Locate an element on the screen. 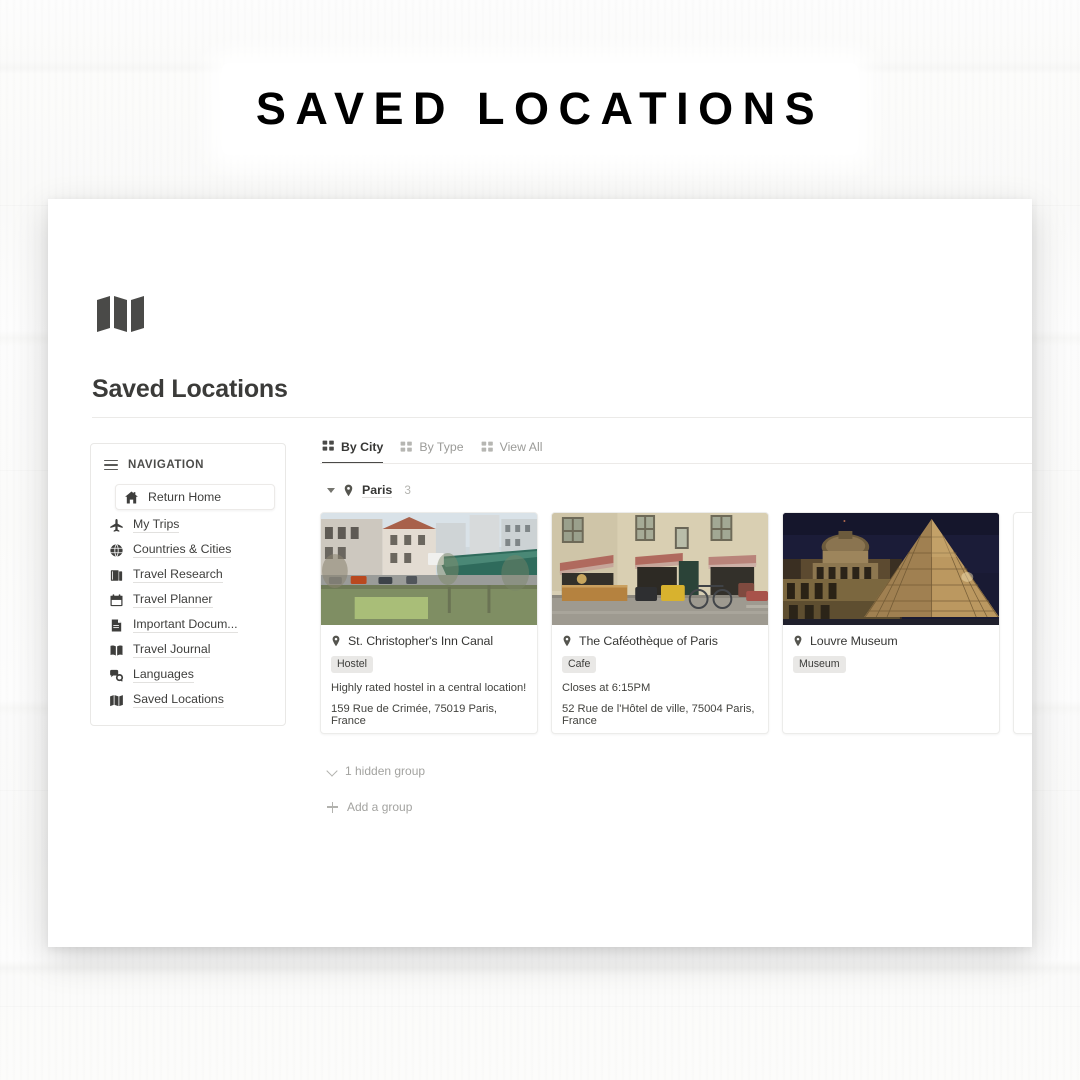  card-title: The Caféothèque of Paris is located at coordinates (648, 641).